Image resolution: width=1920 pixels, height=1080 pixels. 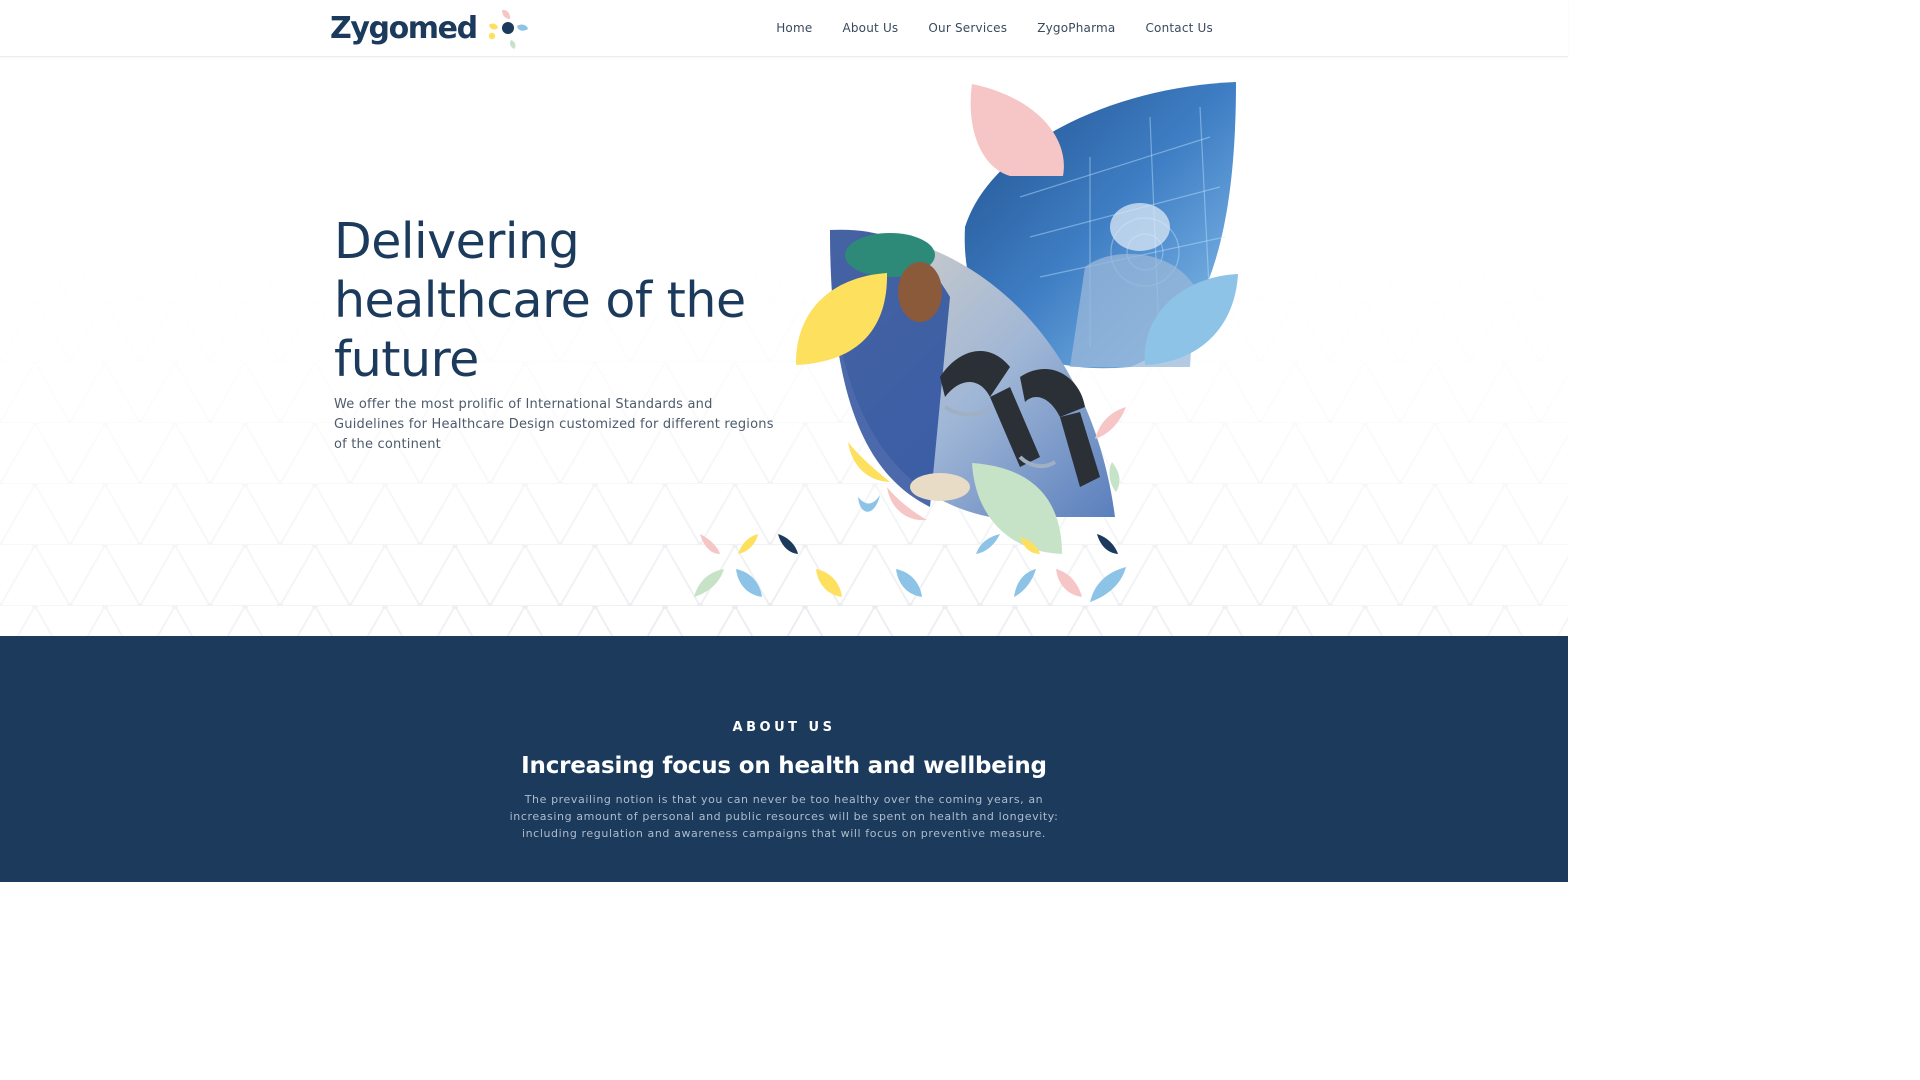 I want to click on nav-contact-us: Contact Us, so click(x=1179, y=28).